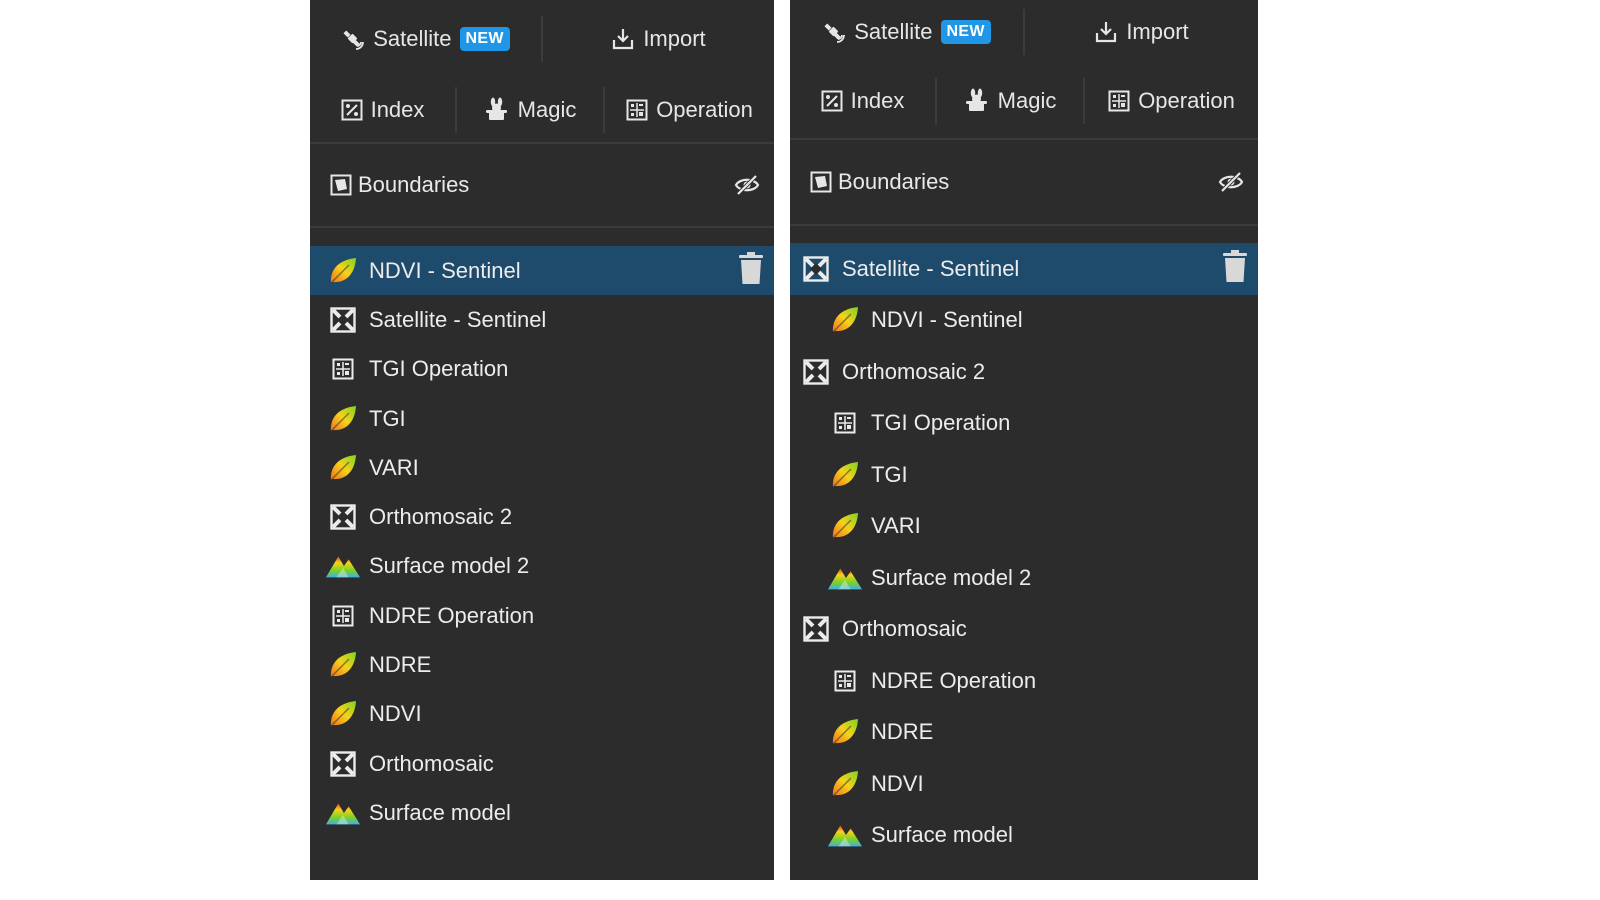 The image size is (1600, 900). Describe the element at coordinates (821, 182) in the screenshot. I see `boundaries-icon` at that location.